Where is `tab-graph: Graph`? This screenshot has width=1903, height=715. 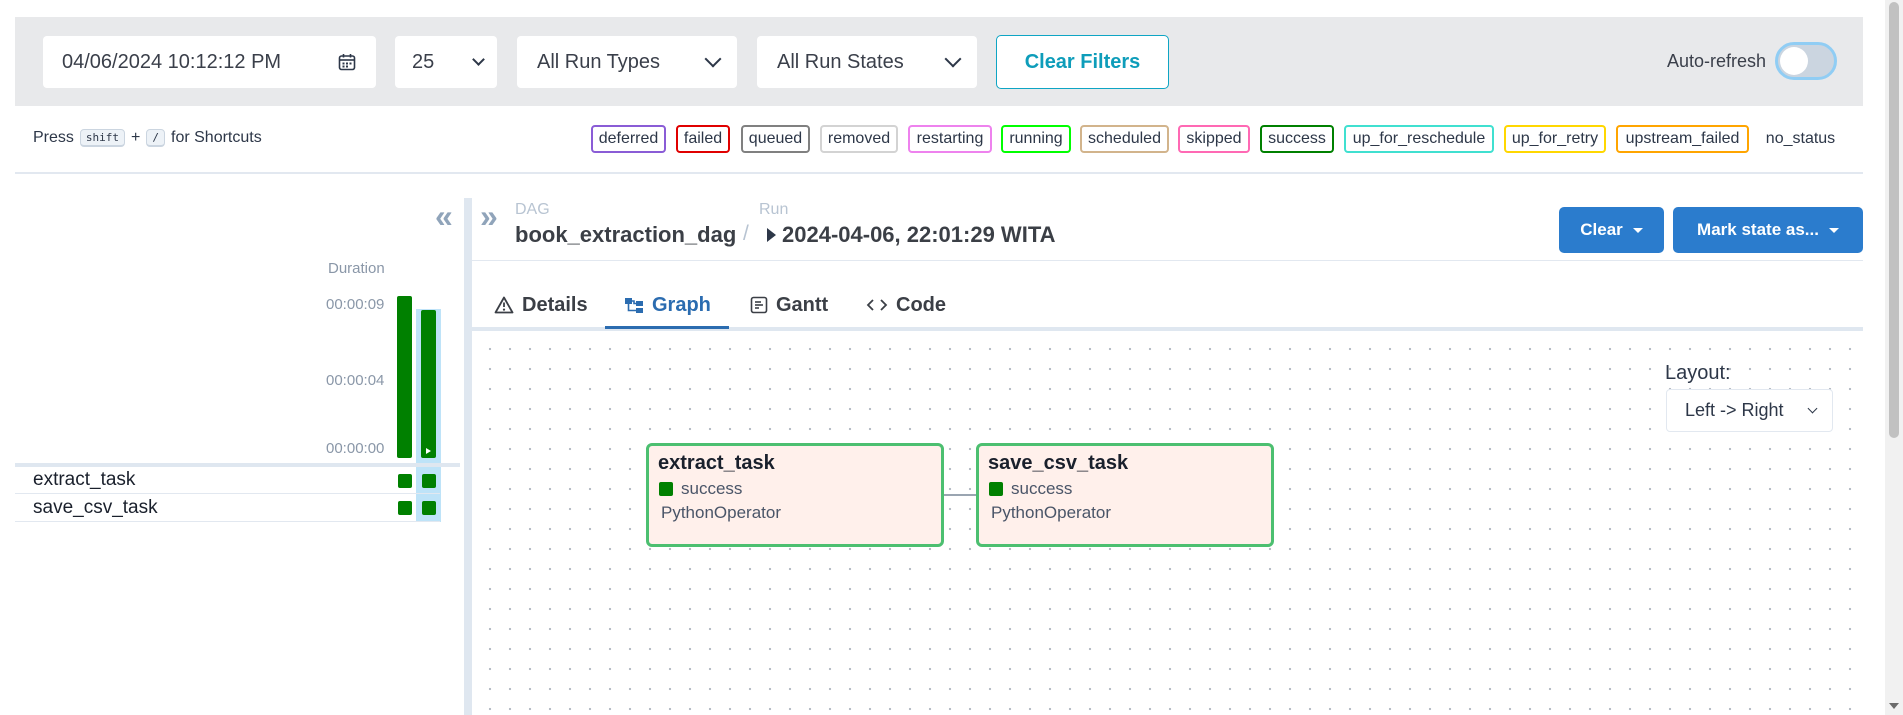
tab-graph: Graph is located at coordinates (667, 305).